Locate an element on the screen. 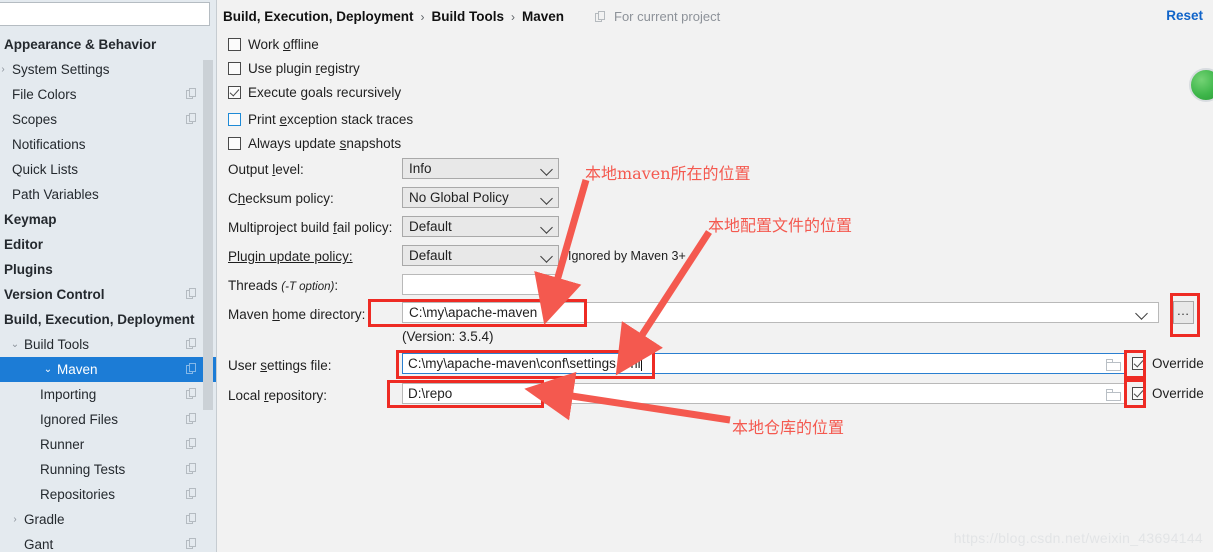 The height and width of the screenshot is (552, 1213). sidebar-item-importing: Importing is located at coordinates (108, 394).